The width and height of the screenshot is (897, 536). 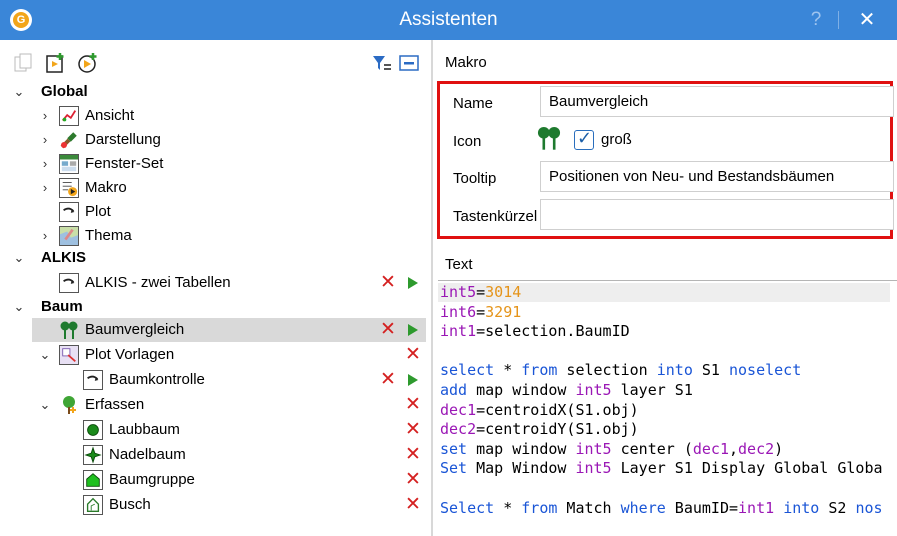 What do you see at coordinates (215, 355) in the screenshot?
I see `tree-item-plot-vorlagen: ⌄ Plot Vorlagen ✕` at bounding box center [215, 355].